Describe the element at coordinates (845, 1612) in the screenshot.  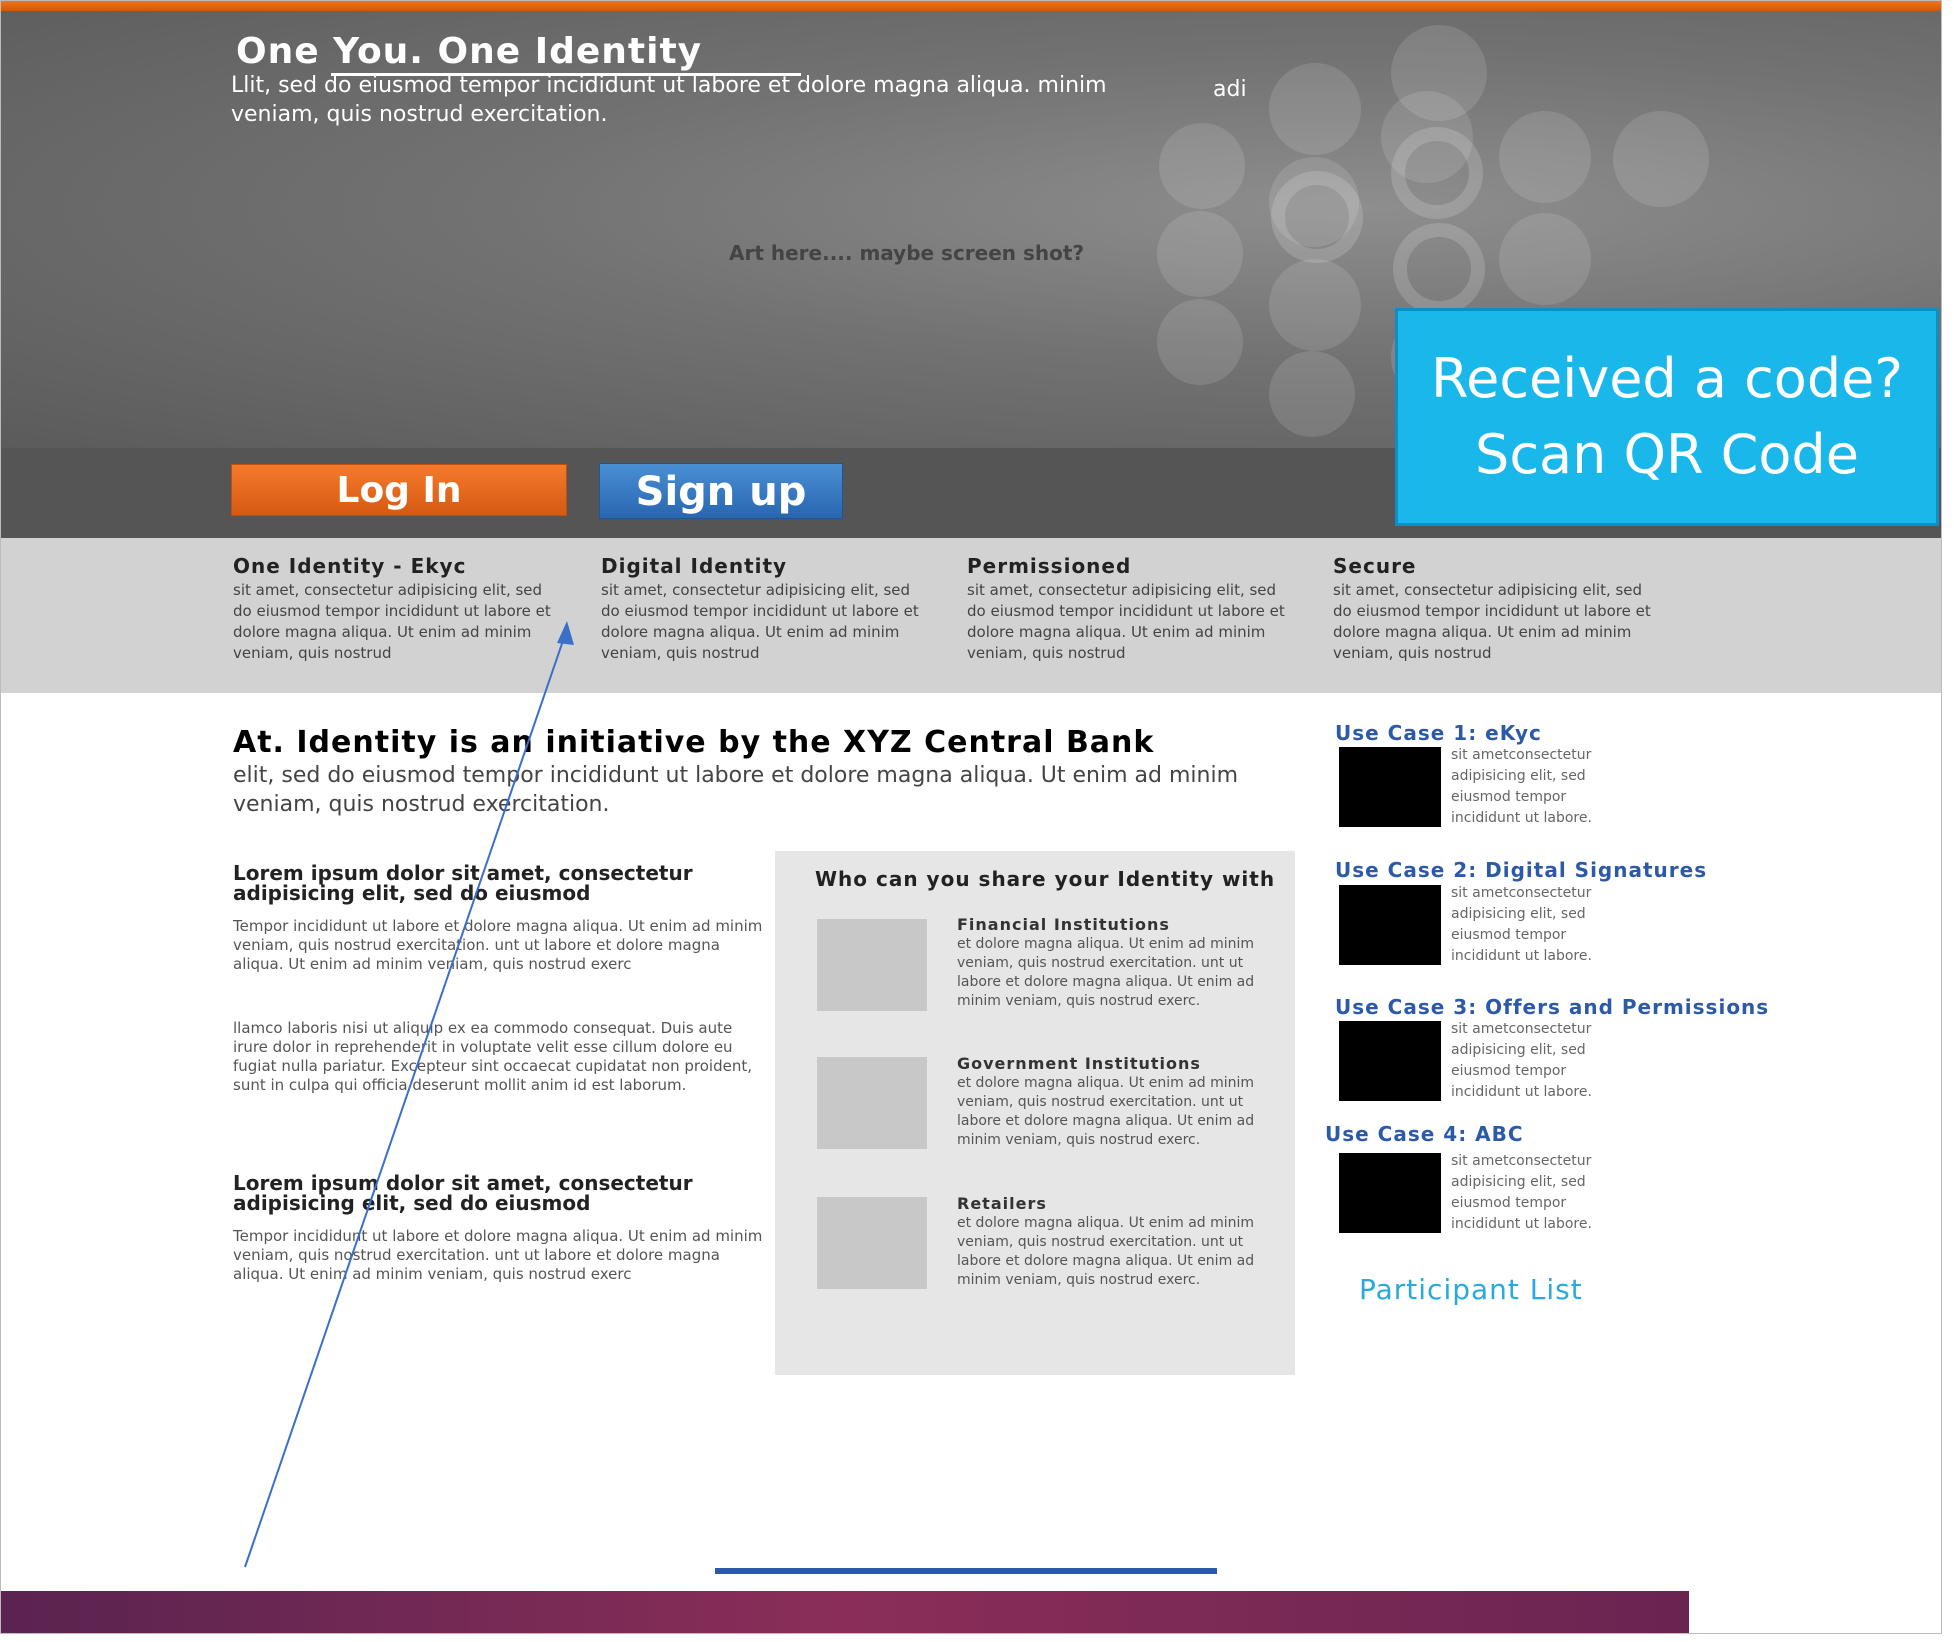
I see `footer-band` at that location.